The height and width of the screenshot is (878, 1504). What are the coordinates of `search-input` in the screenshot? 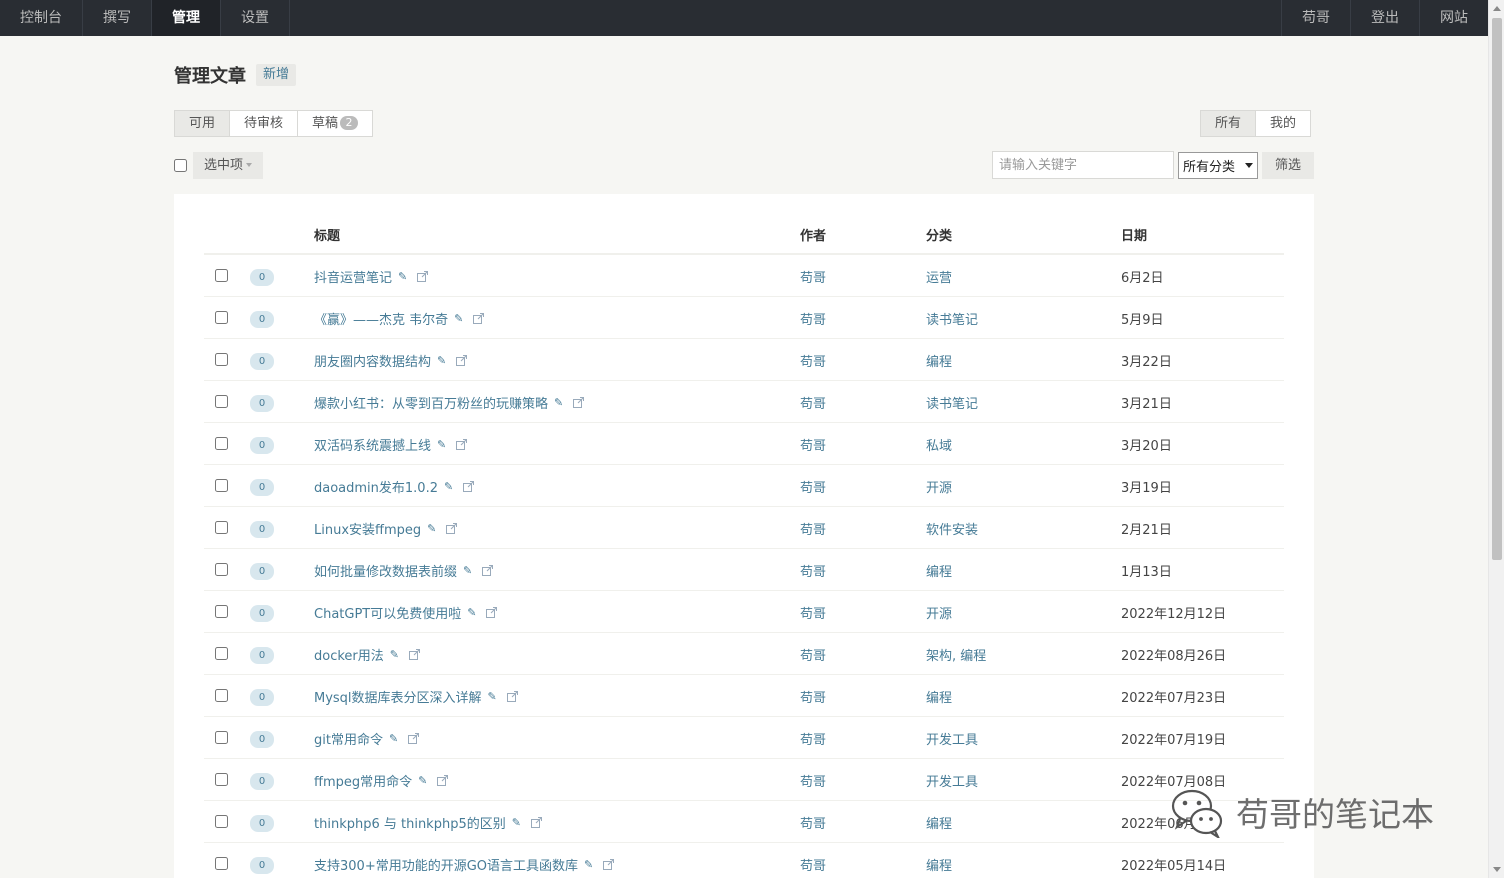 It's located at (1083, 165).